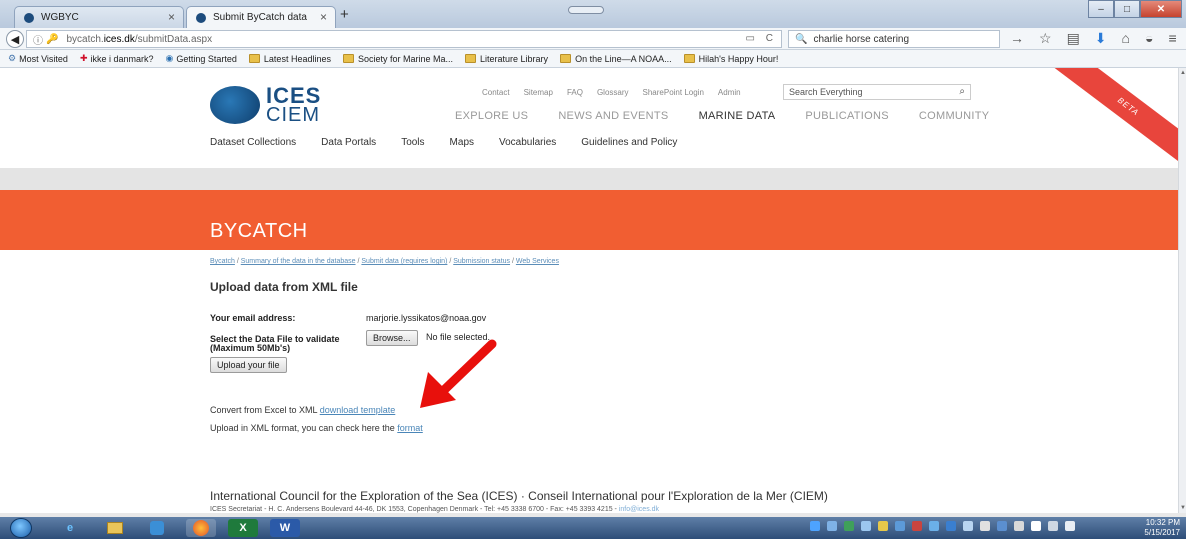 Image resolution: width=1186 pixels, height=539 pixels. I want to click on window-controls: – □ ✕, so click(1135, 9).